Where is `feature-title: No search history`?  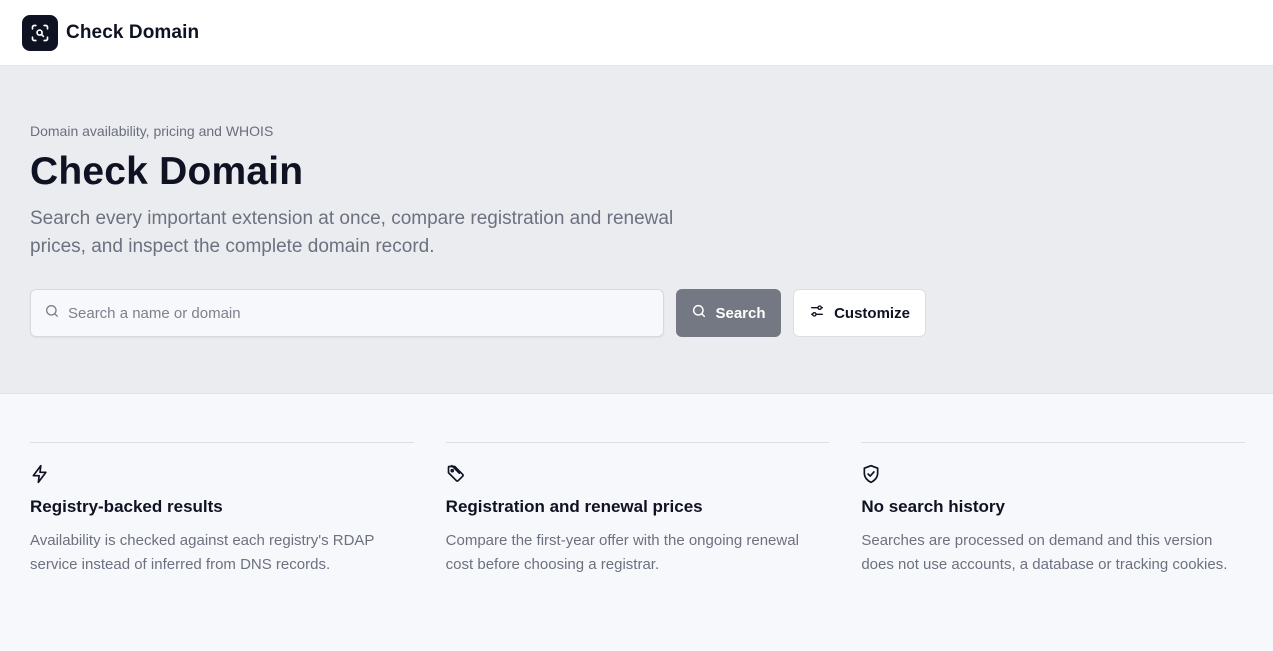
feature-title: No search history is located at coordinates (933, 506).